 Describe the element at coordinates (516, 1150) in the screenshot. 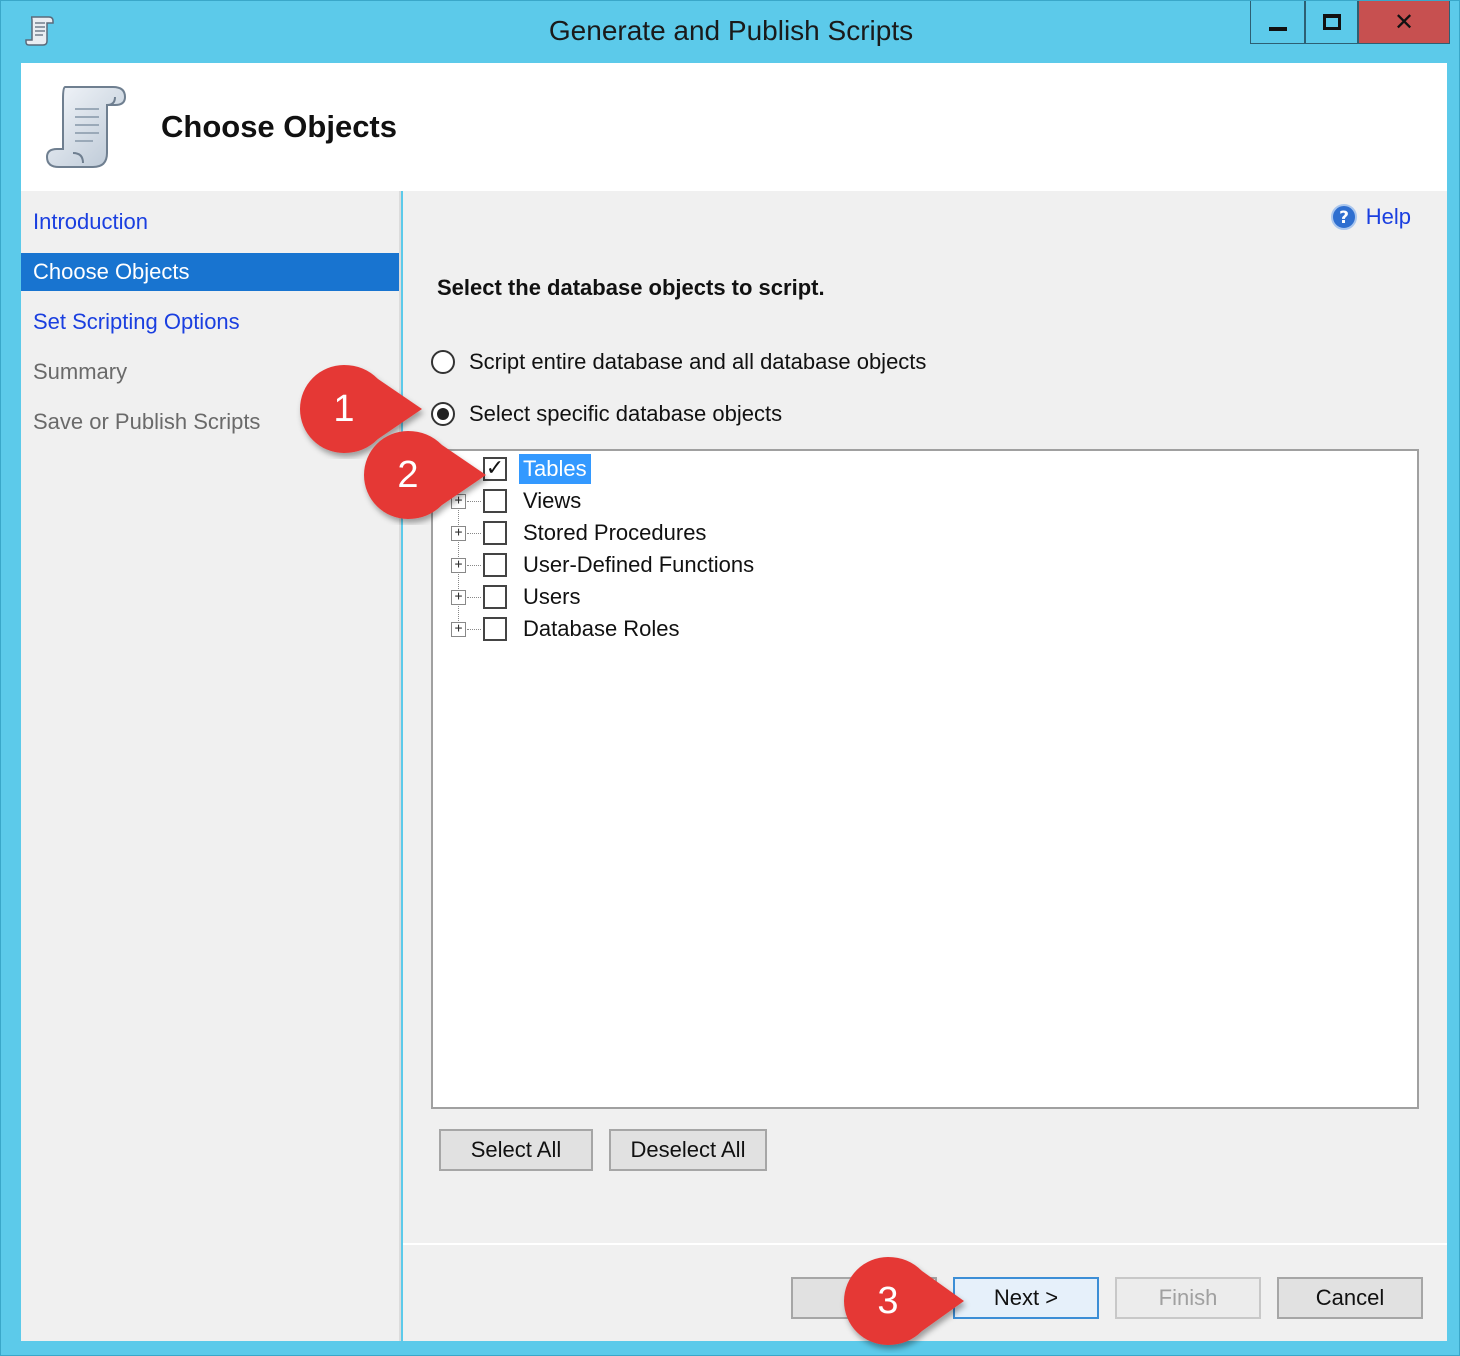

I see `select-all-button: Select All` at that location.